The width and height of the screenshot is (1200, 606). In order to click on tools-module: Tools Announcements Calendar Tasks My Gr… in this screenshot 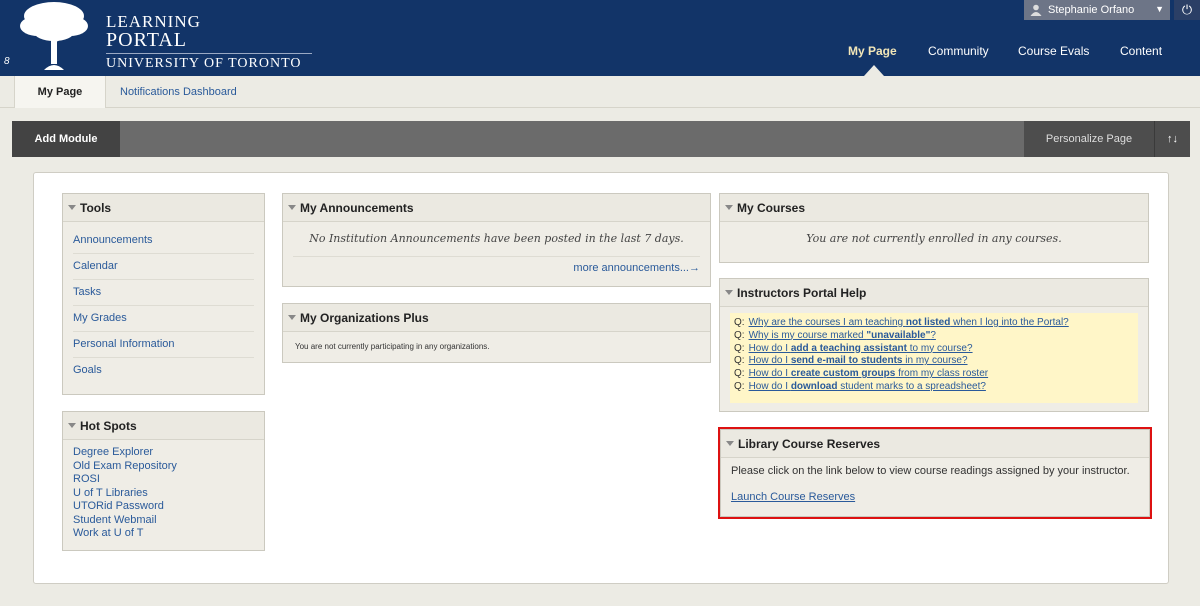, I will do `click(163, 294)`.